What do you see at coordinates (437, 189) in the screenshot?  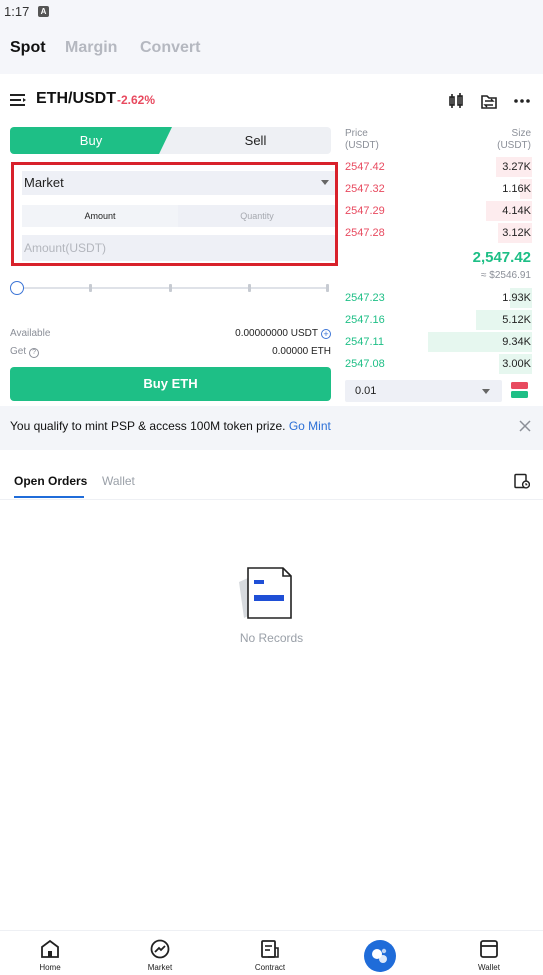 I see `ask-row: 2547.32 1.16K` at bounding box center [437, 189].